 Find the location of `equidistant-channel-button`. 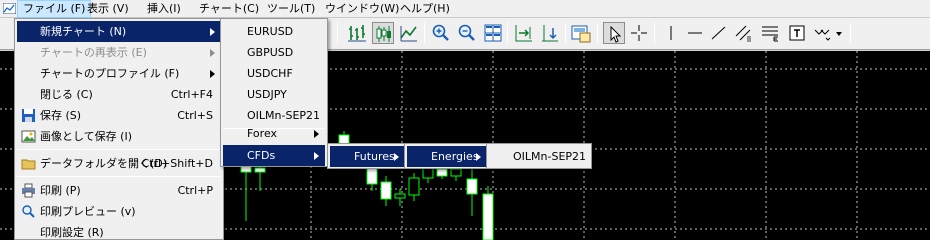

equidistant-channel-button is located at coordinates (744, 33).